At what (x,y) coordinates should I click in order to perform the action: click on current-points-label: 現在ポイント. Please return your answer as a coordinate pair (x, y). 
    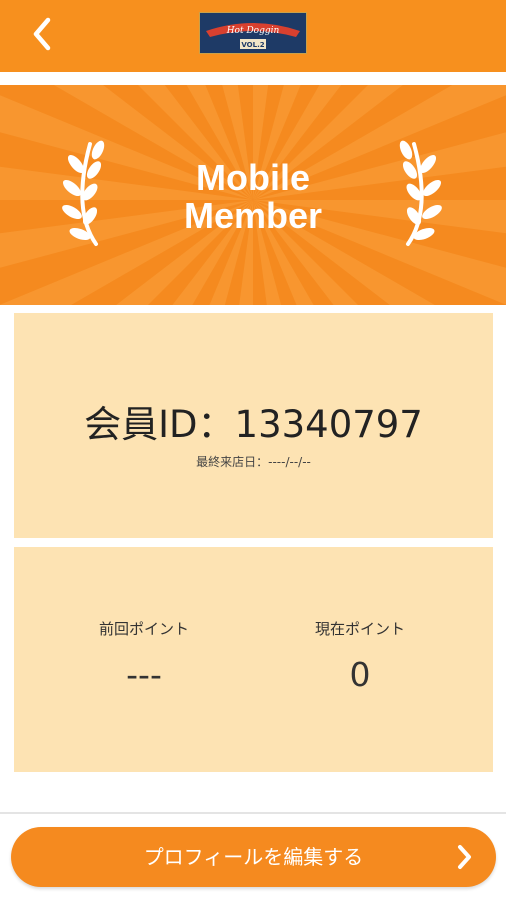
    Looking at the image, I should click on (359, 629).